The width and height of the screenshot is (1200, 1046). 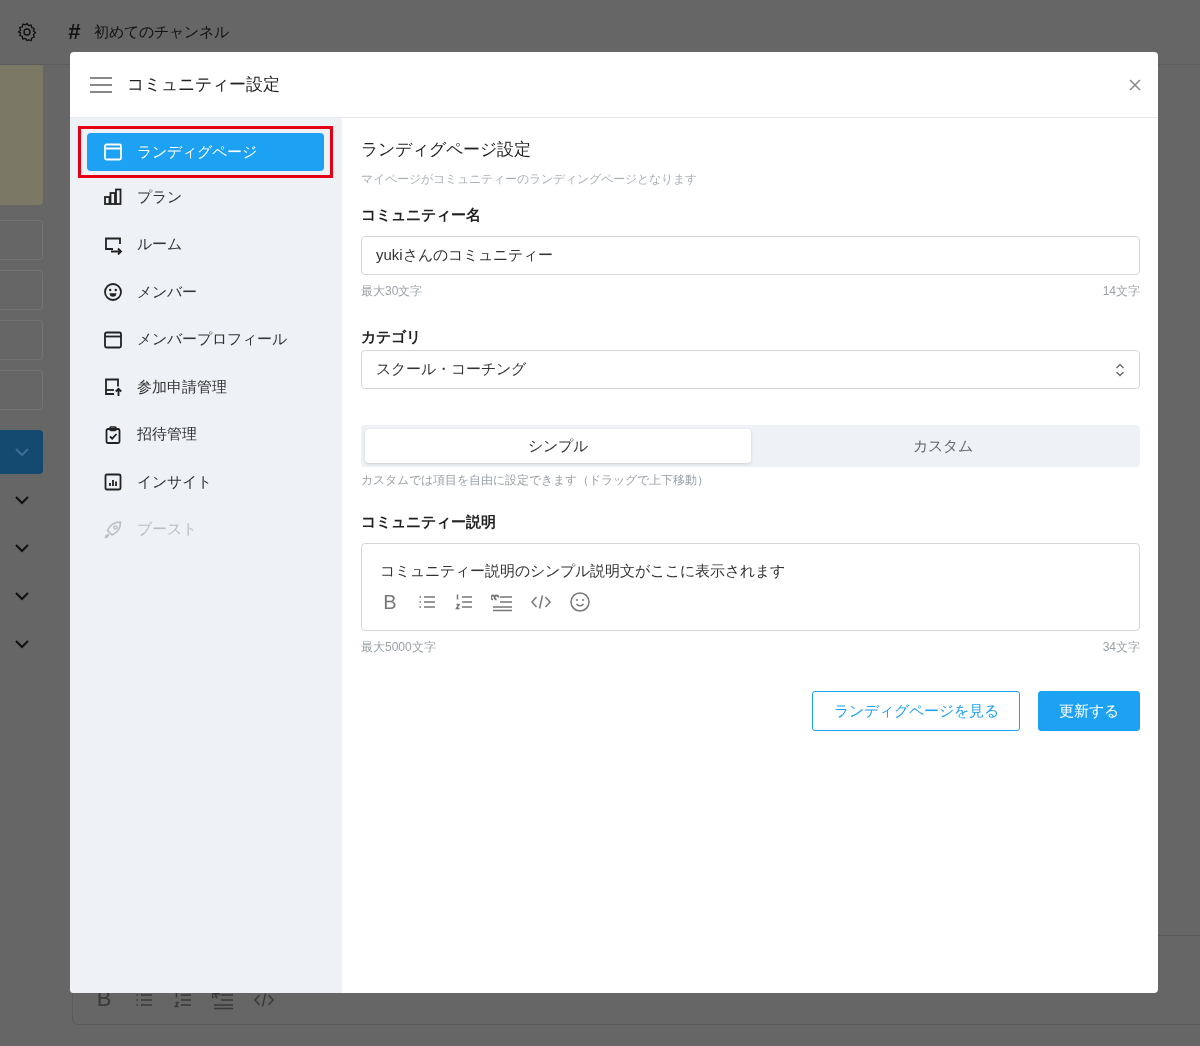 I want to click on up-down-chevron-icon, so click(x=1120, y=369).